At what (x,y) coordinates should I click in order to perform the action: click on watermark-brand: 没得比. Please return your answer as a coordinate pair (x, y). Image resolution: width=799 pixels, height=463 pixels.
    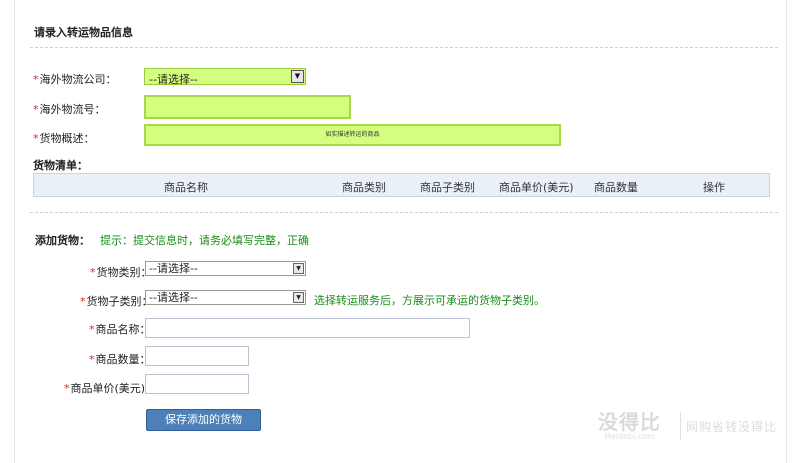
    Looking at the image, I should click on (629, 422).